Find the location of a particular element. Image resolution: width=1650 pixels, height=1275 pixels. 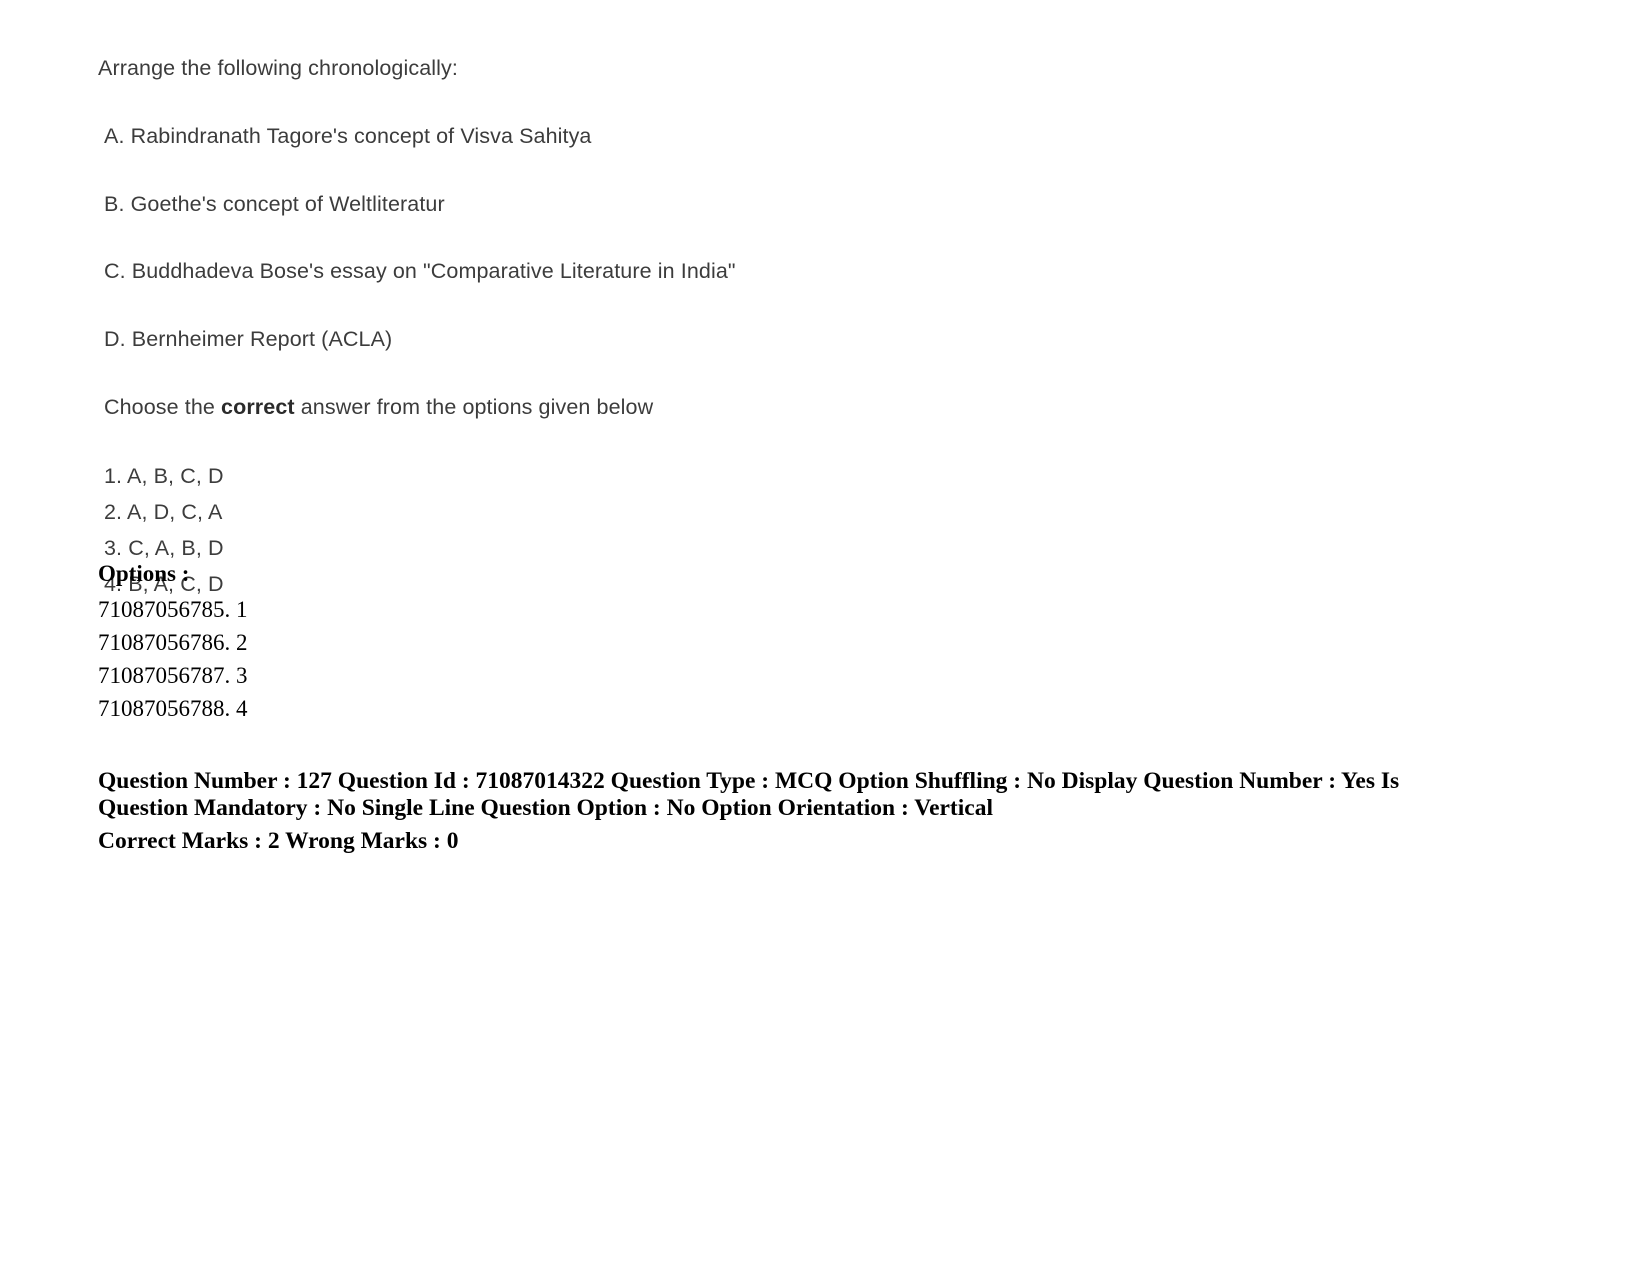

question-stem: Arrange the following chronologically: is located at coordinates (278, 68).